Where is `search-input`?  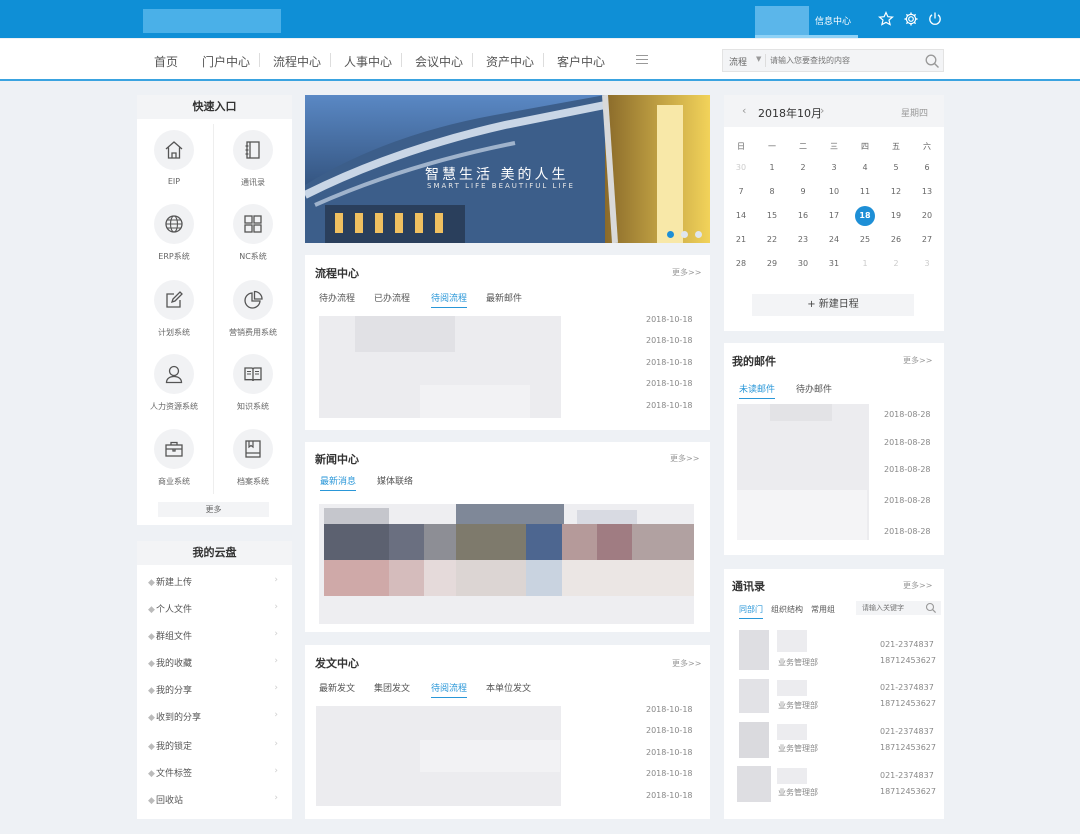
search-input is located at coordinates (840, 60).